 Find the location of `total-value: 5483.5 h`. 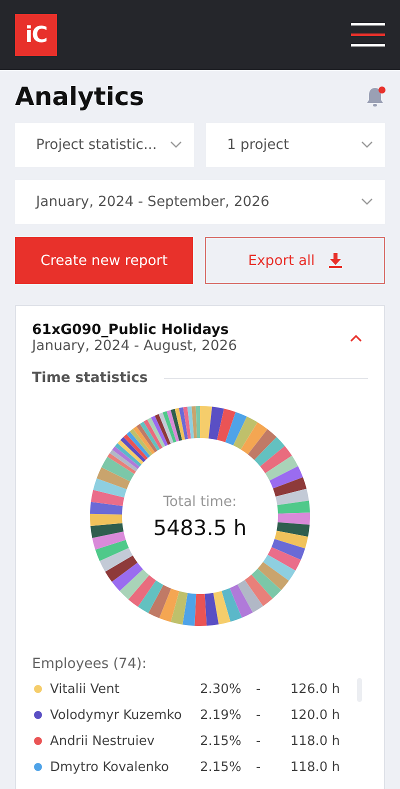

total-value: 5483.5 h is located at coordinates (200, 528).